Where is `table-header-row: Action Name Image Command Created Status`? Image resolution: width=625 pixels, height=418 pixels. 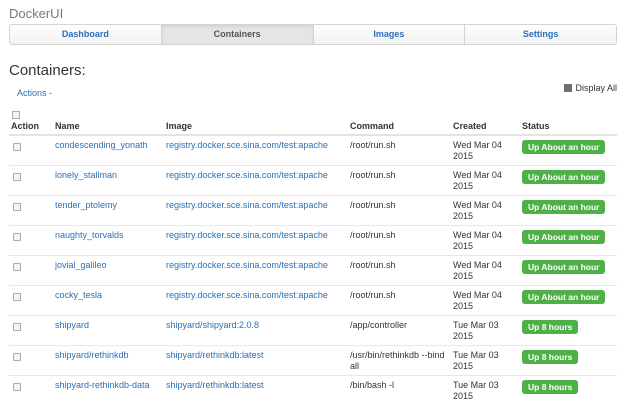 table-header-row: Action Name Image Command Created Status is located at coordinates (313, 126).